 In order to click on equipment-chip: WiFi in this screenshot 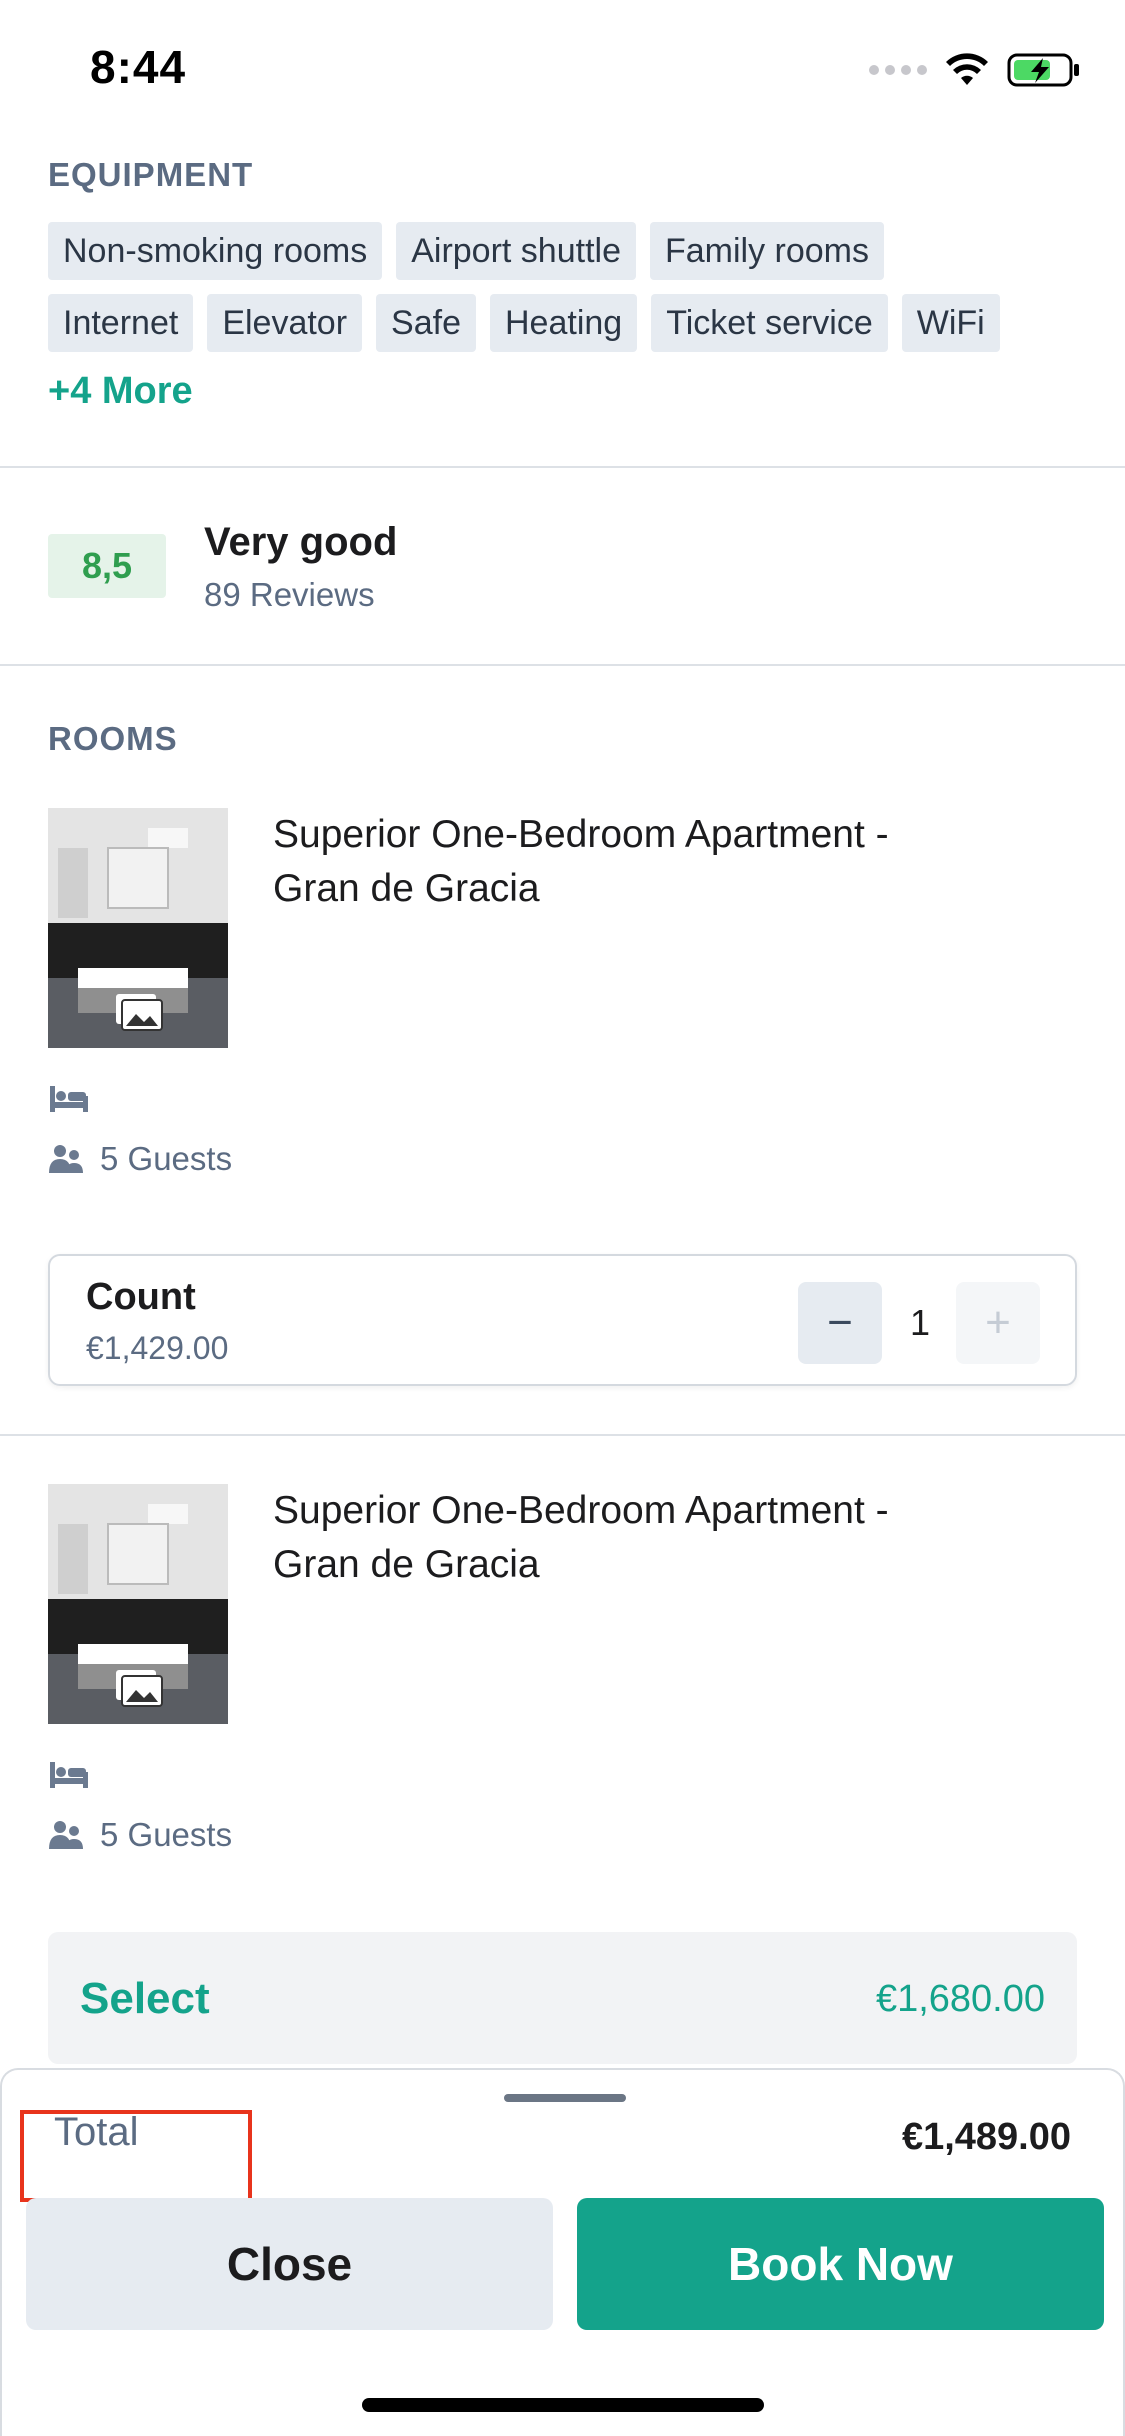, I will do `click(950, 323)`.